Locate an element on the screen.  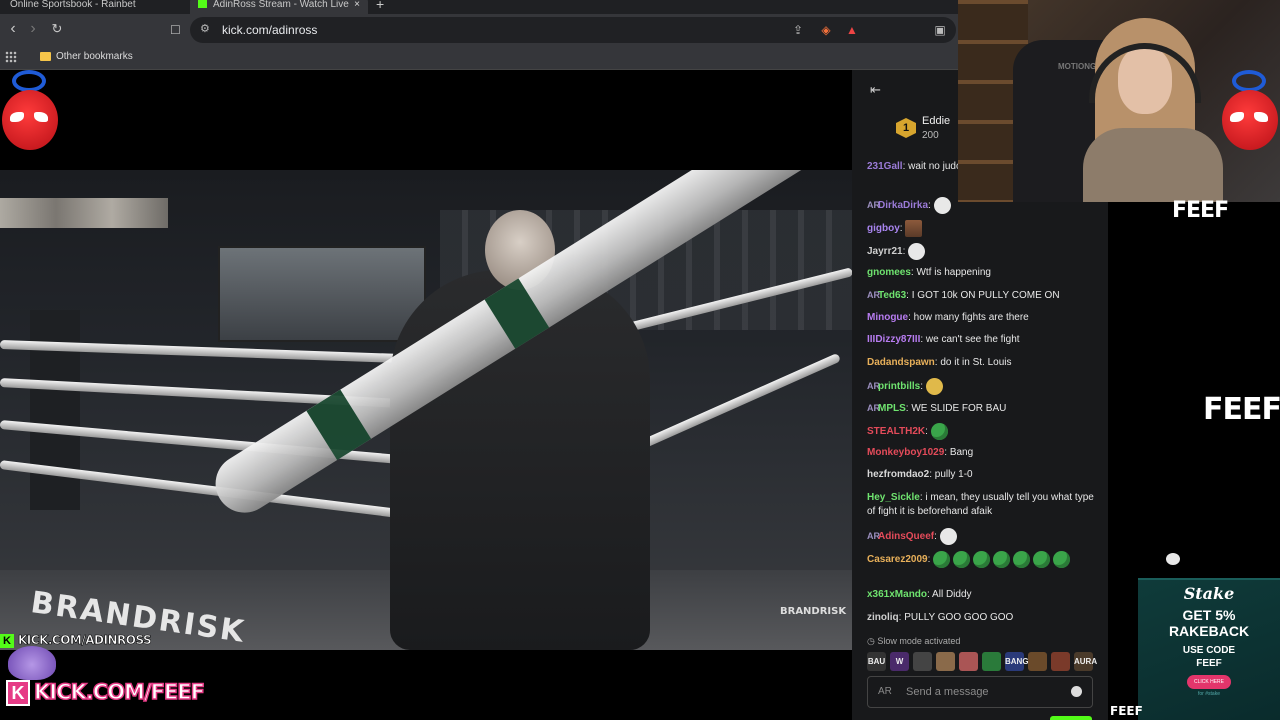
chat-message: x361xMando: All Diddy is located at coordinates (919, 594).